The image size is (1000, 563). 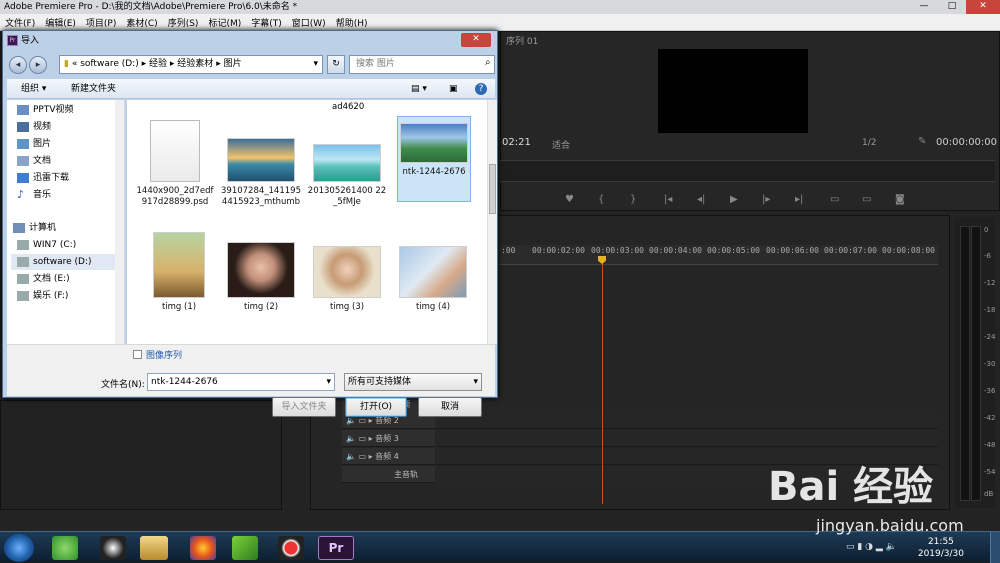 I want to click on cancel-button: 取消, so click(x=450, y=407).